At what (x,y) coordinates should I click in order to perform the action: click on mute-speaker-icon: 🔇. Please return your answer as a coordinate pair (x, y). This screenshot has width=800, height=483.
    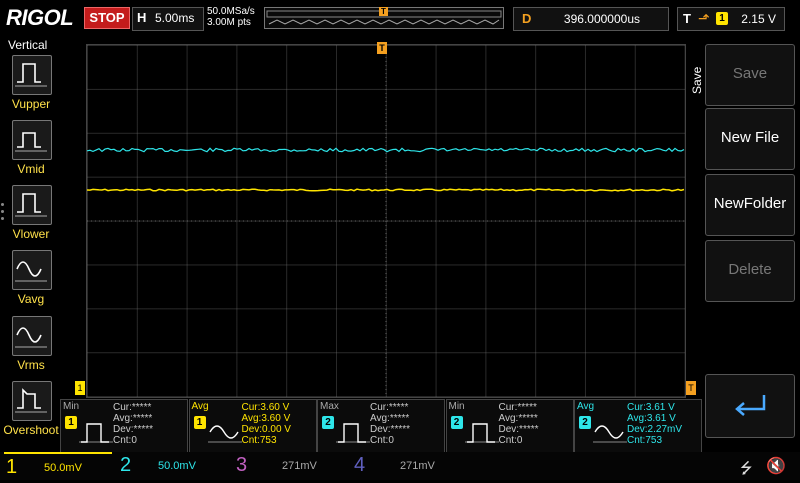
    Looking at the image, I should click on (776, 466).